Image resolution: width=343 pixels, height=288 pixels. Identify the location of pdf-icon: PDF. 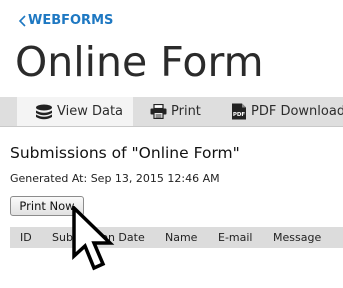
(239, 111).